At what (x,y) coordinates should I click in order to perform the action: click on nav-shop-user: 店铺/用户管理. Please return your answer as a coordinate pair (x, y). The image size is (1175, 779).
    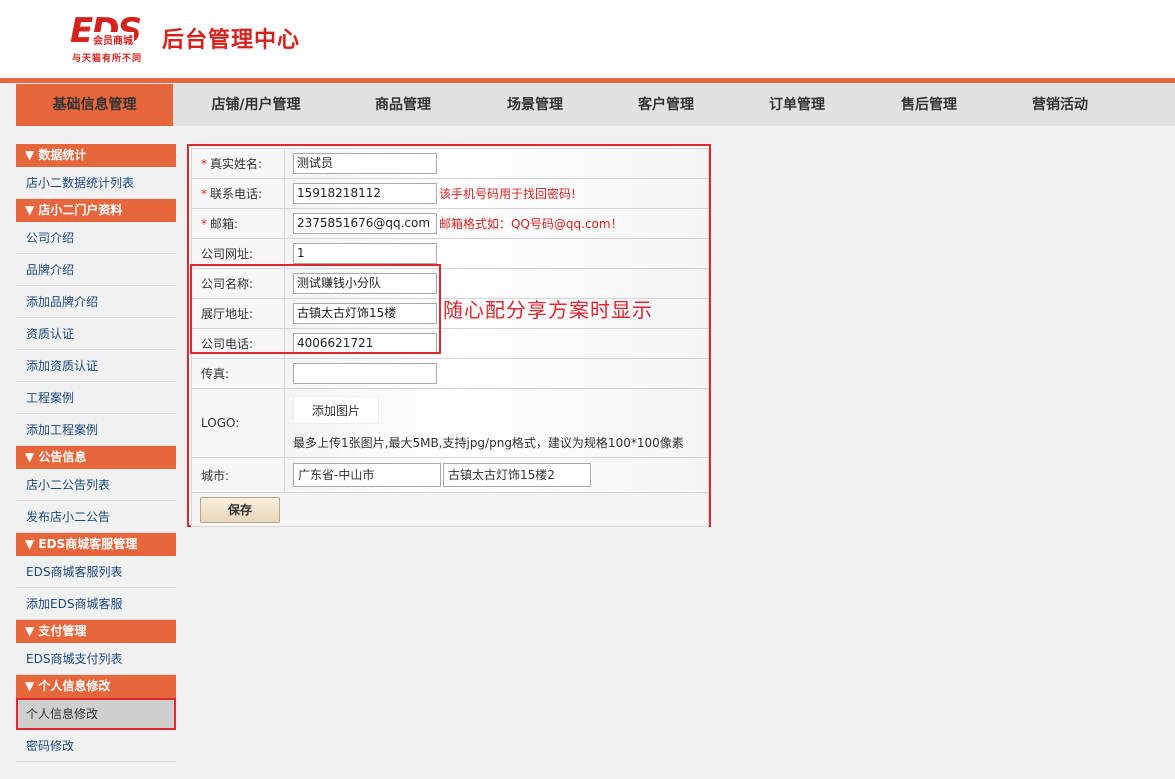
    Looking at the image, I should click on (256, 105).